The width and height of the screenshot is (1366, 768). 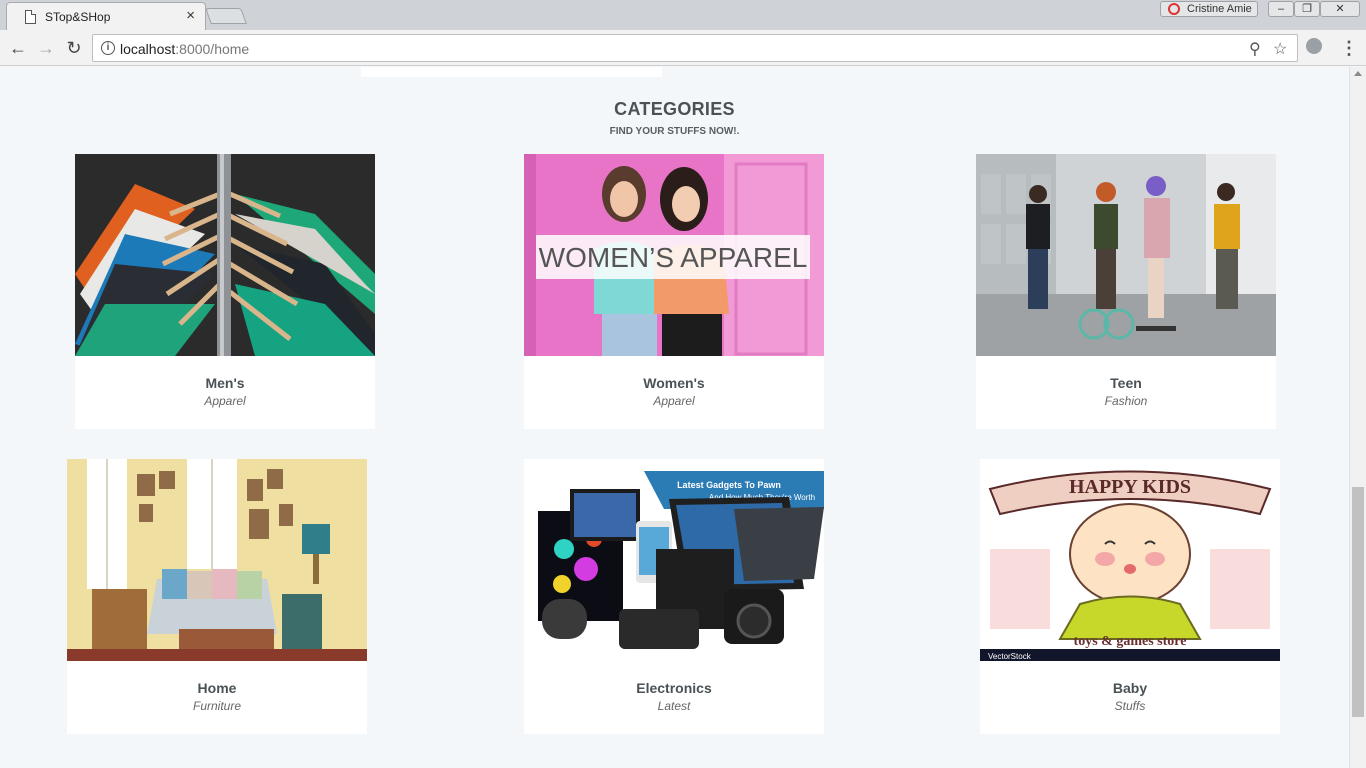 What do you see at coordinates (226, 16) in the screenshot?
I see `new-tab-button` at bounding box center [226, 16].